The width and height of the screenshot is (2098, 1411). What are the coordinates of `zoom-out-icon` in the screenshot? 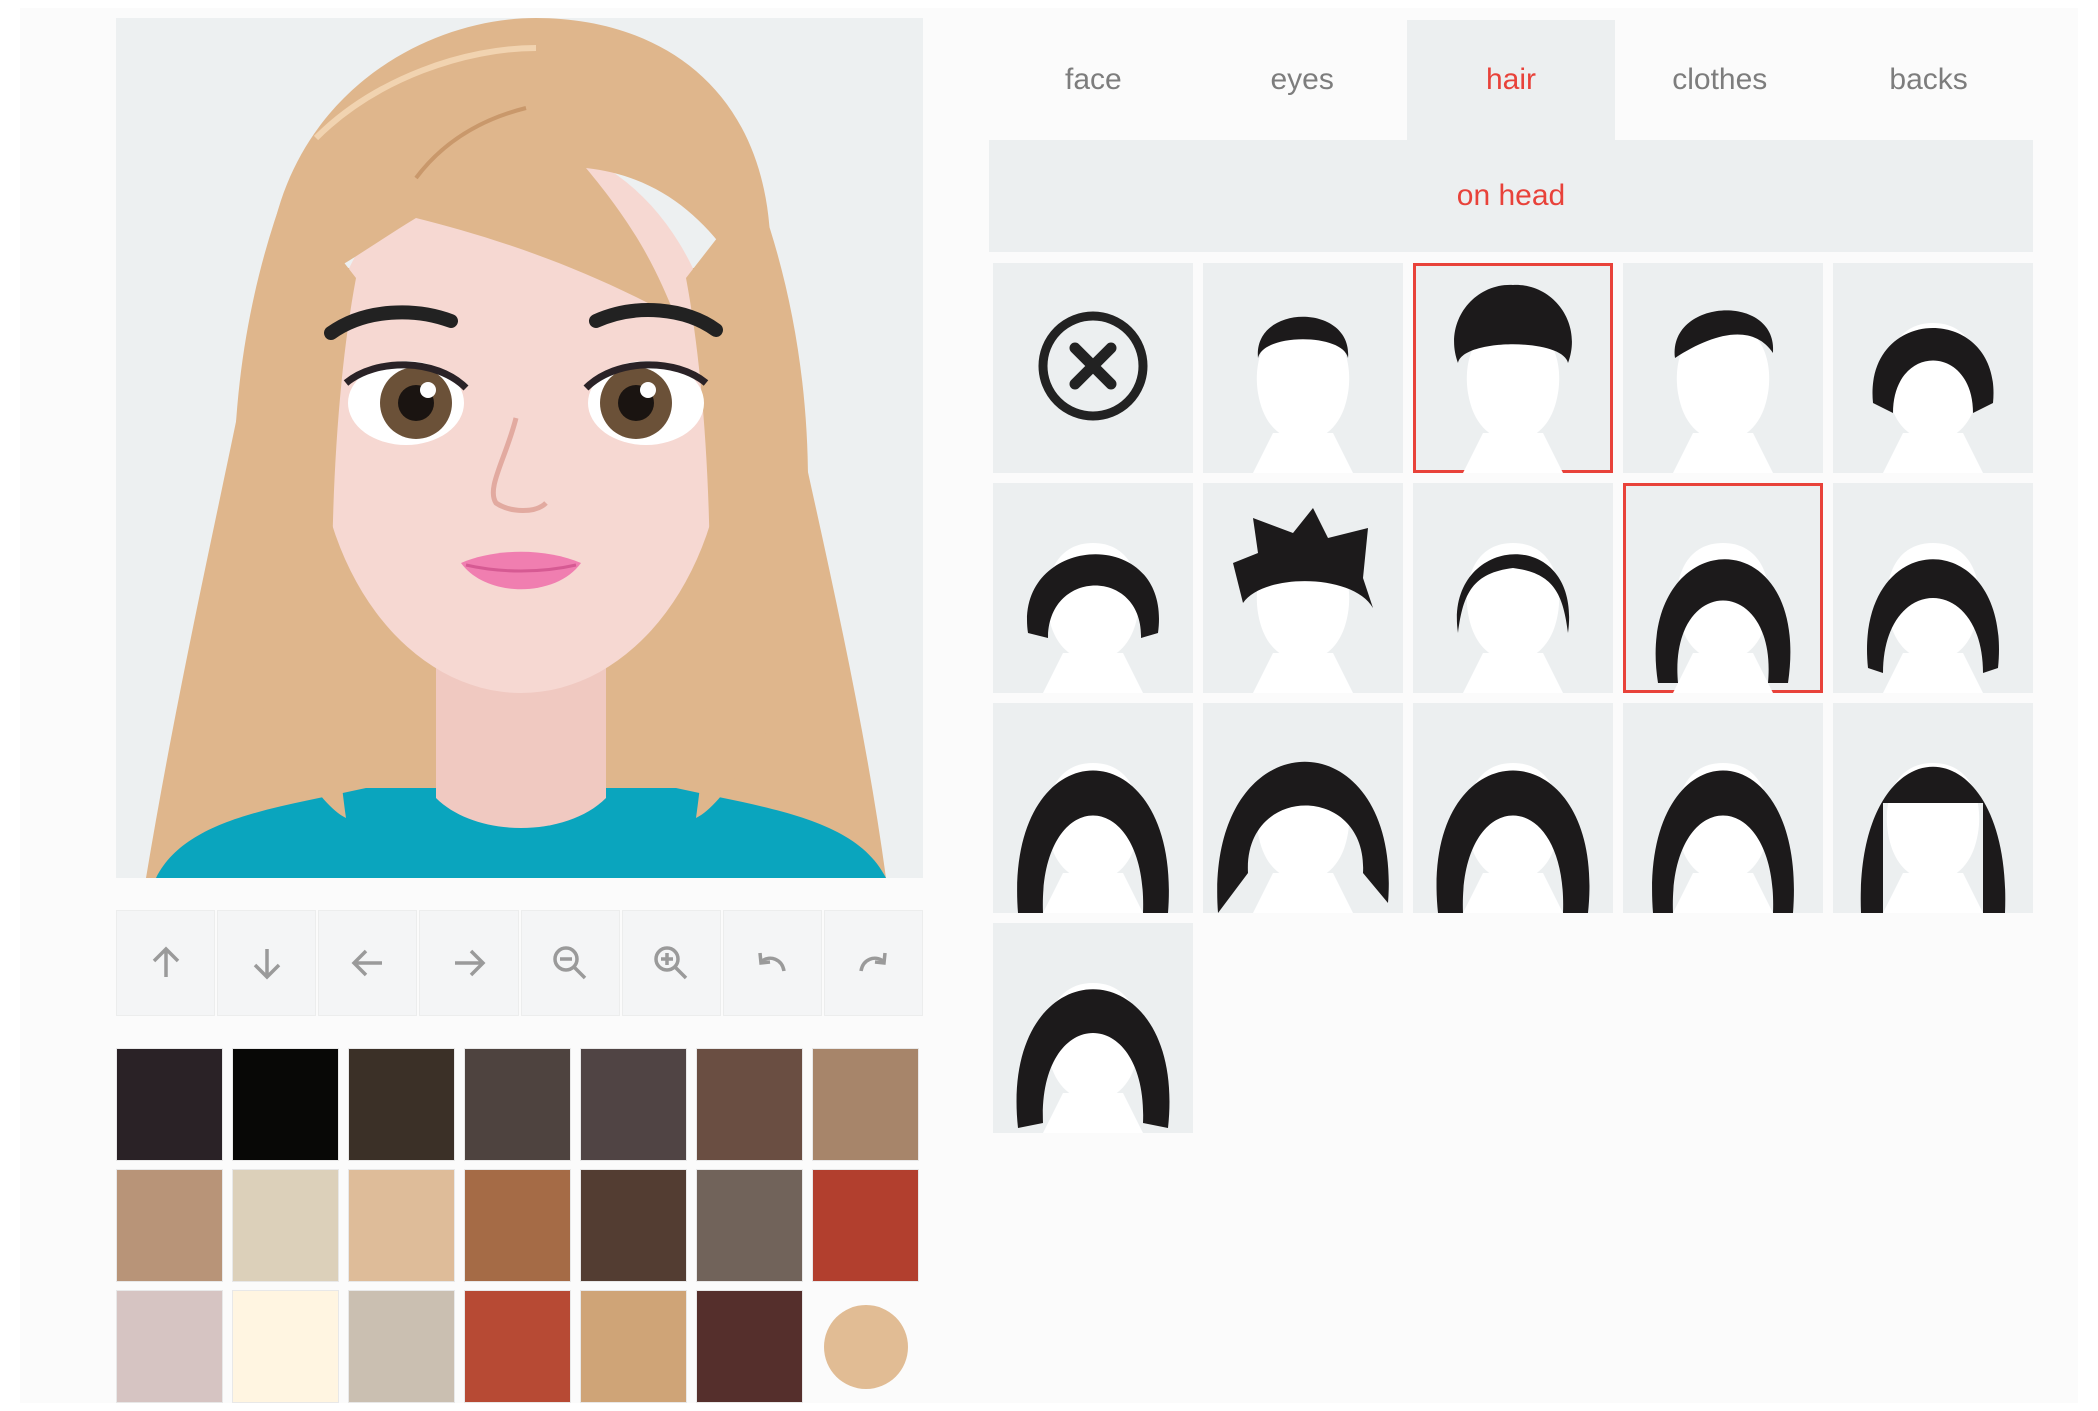 It's located at (570, 963).